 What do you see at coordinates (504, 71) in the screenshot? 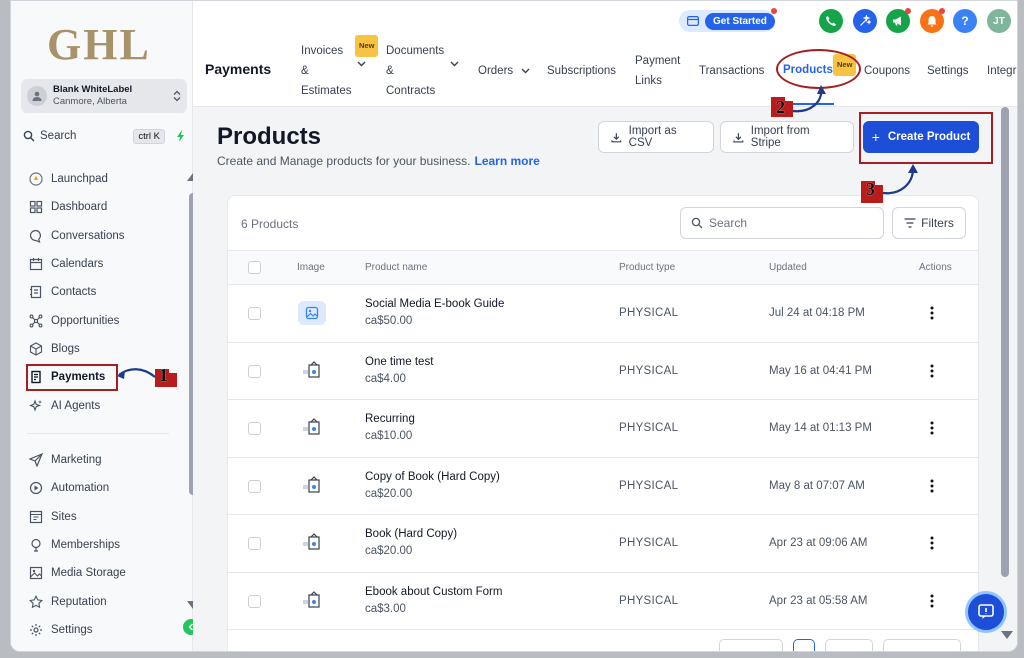
I see `tab-orders: Orders` at bounding box center [504, 71].